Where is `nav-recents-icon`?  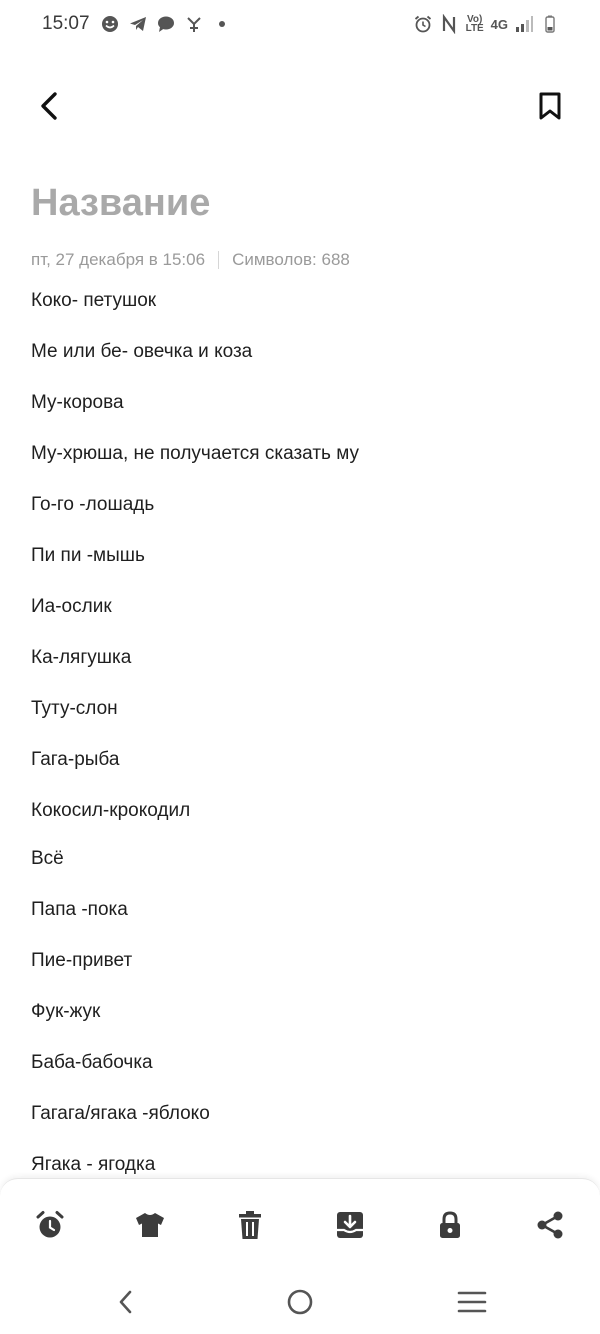
nav-recents-icon is located at coordinates (472, 1302).